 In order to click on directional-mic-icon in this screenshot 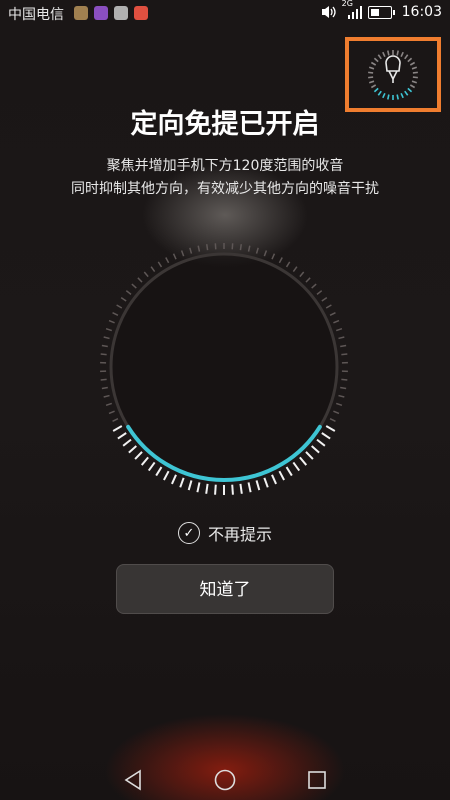, I will do `click(393, 74)`.